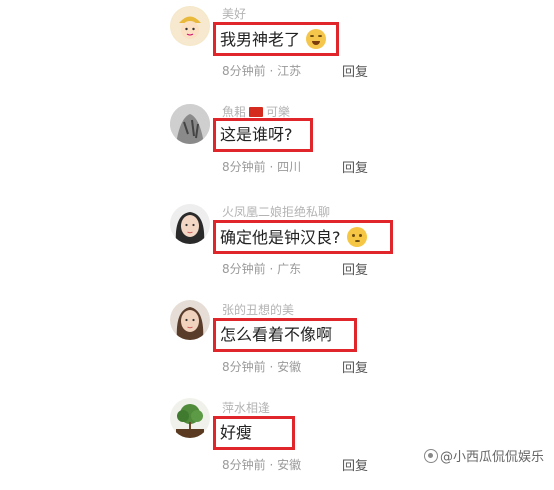 The height and width of the screenshot is (490, 554). What do you see at coordinates (234, 13) in the screenshot?
I see `username: 美好` at bounding box center [234, 13].